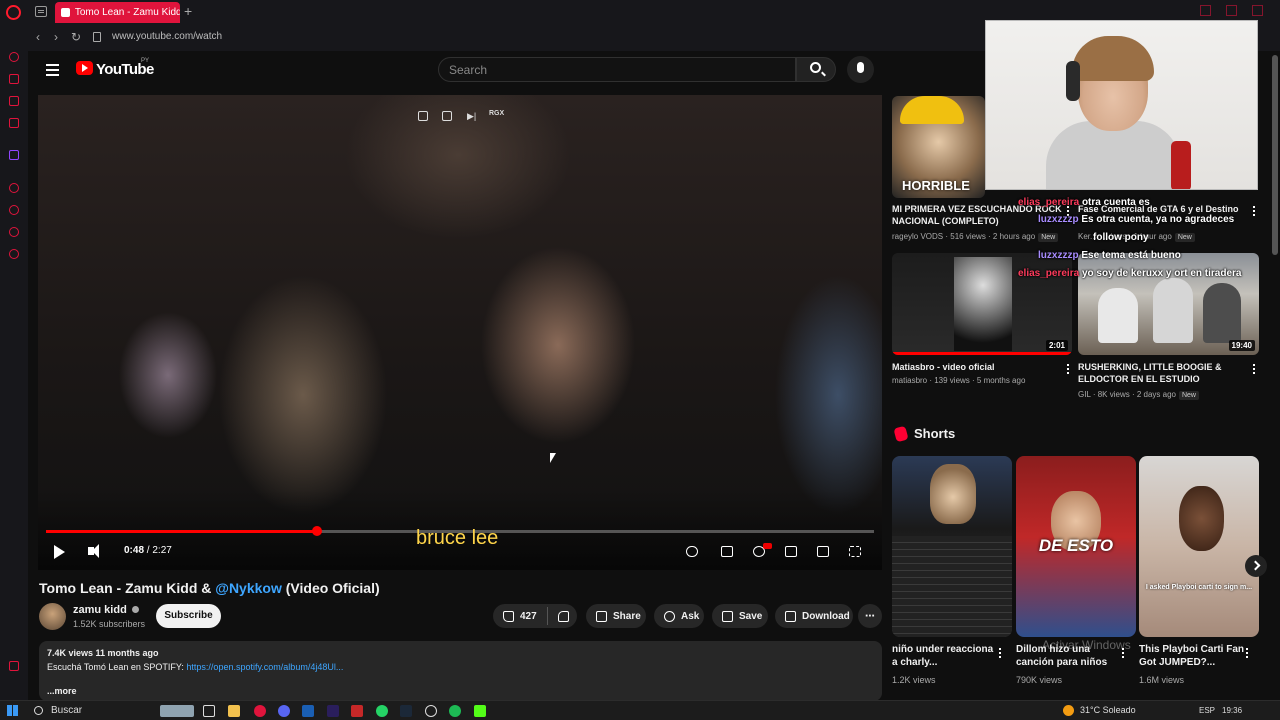 The image size is (1280, 720). What do you see at coordinates (563, 616) in the screenshot?
I see `dislike-icon` at bounding box center [563, 616].